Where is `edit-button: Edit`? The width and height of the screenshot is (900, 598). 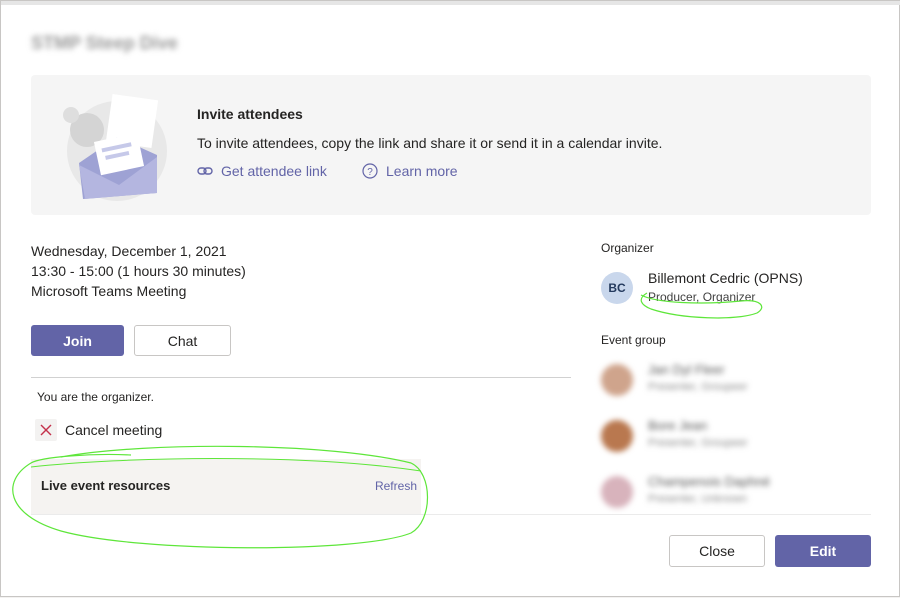
edit-button: Edit is located at coordinates (823, 551).